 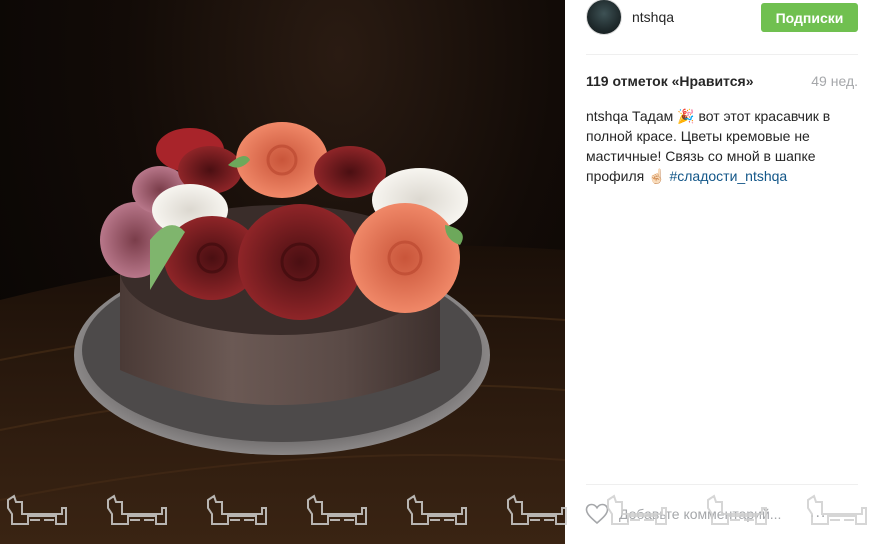 I want to click on likes-row: 119 отметок «Нравится» 49 нед., so click(x=722, y=82).